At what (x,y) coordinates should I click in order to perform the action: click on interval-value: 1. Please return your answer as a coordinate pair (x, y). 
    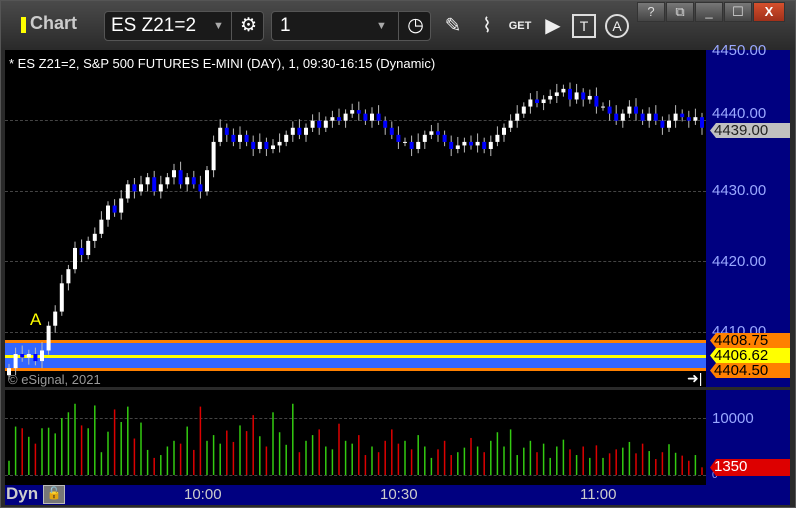
    Looking at the image, I should click on (285, 25).